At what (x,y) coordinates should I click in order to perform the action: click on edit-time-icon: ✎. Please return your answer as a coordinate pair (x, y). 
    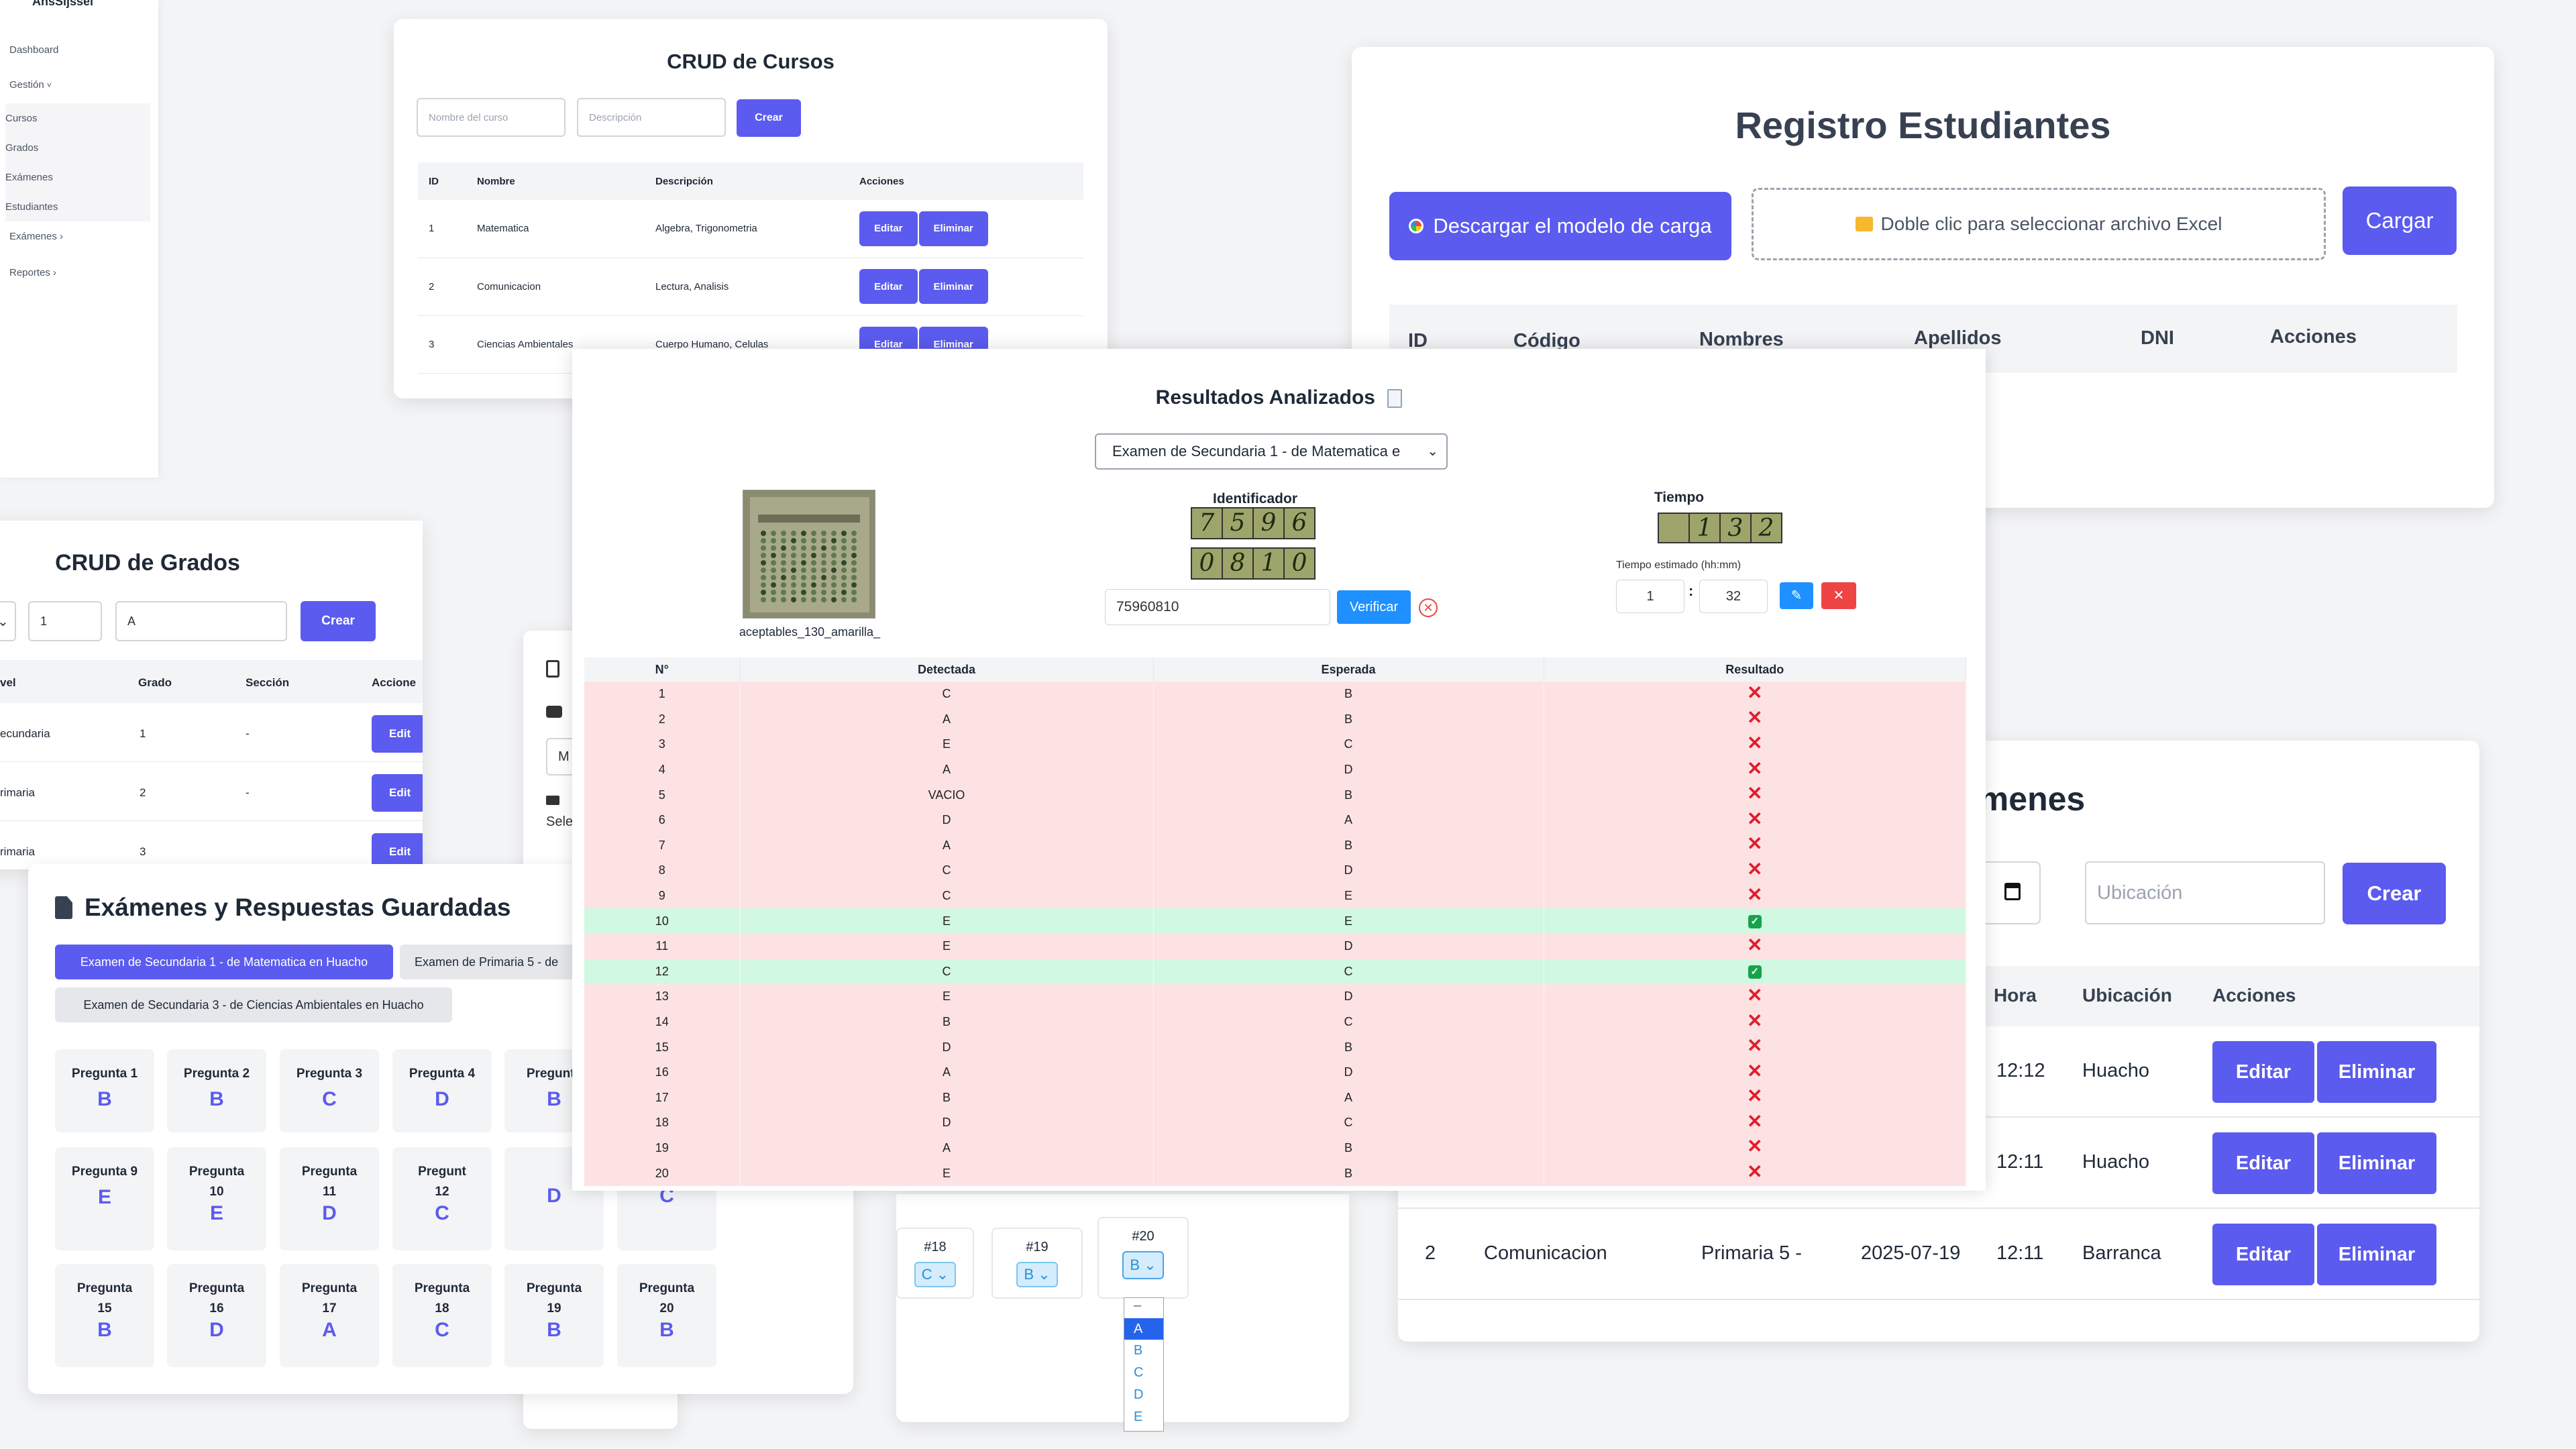
    Looking at the image, I should click on (1796, 595).